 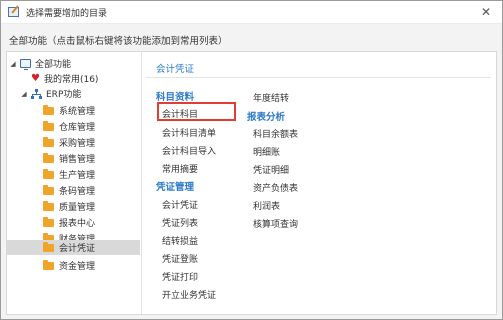 What do you see at coordinates (77, 176) in the screenshot?
I see `tree-node-label: 生产管理` at bounding box center [77, 176].